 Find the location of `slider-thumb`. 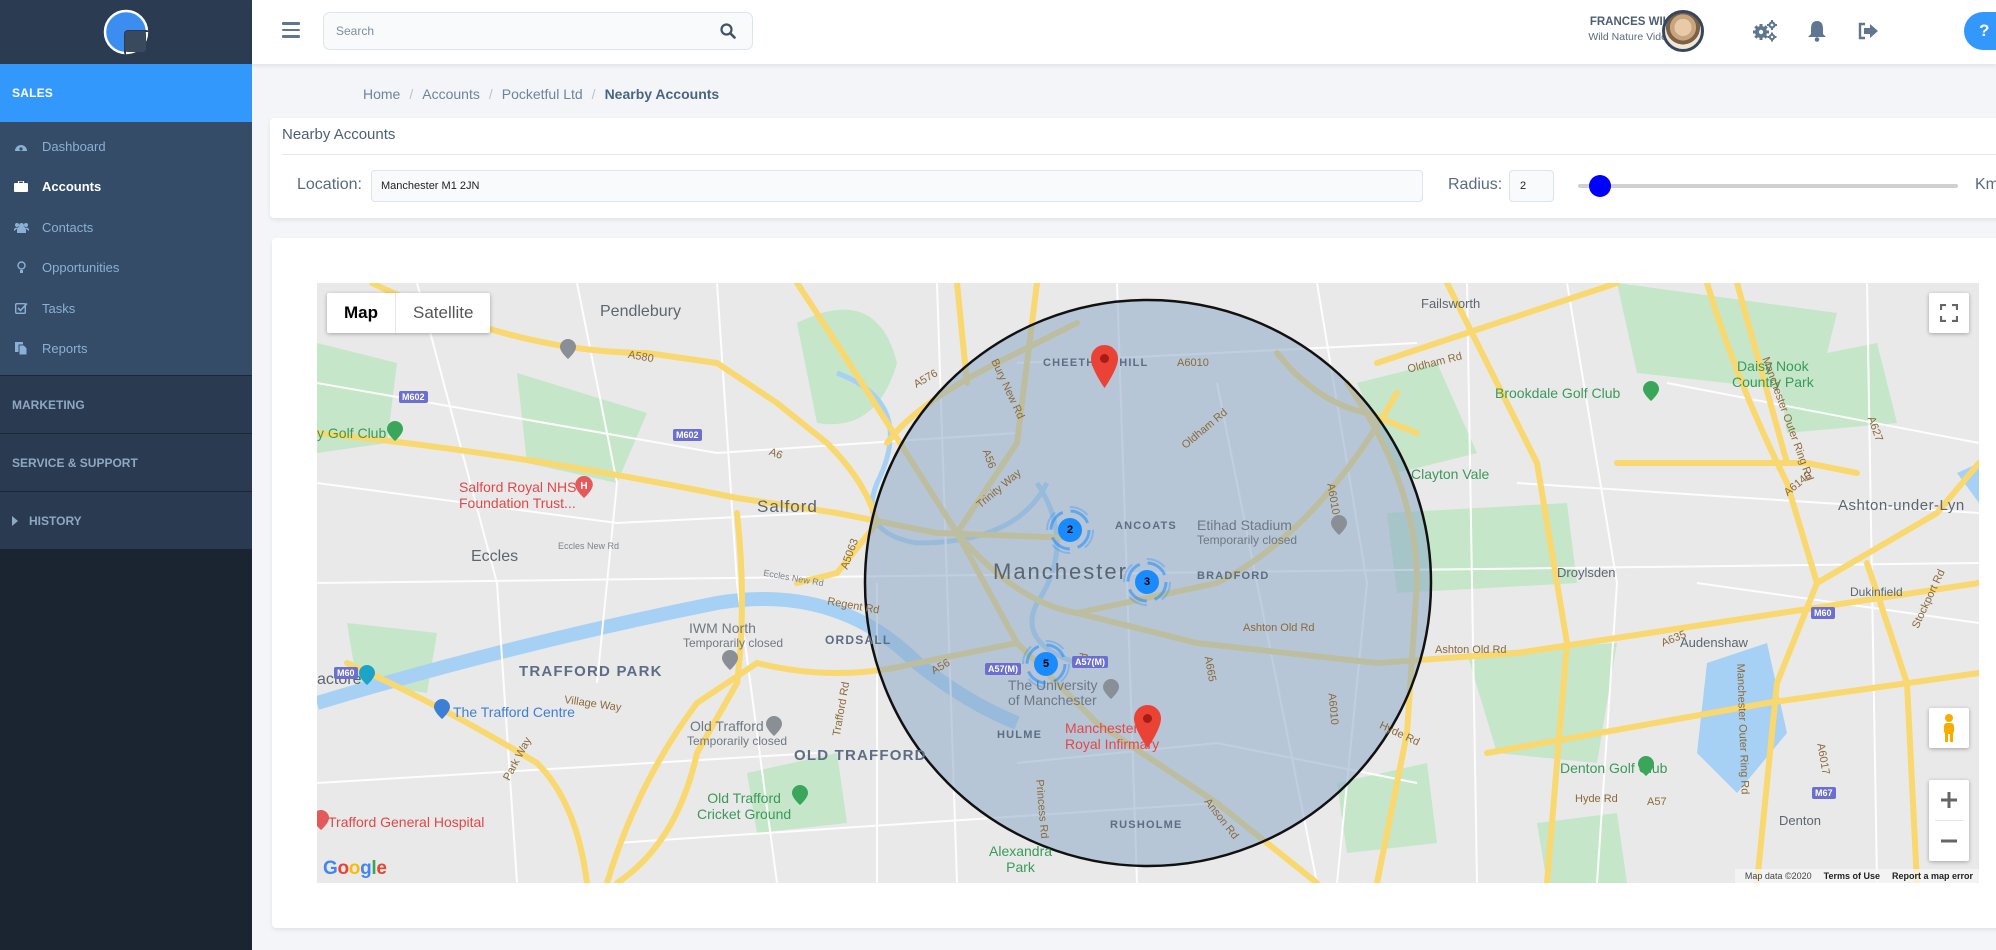

slider-thumb is located at coordinates (1600, 186).